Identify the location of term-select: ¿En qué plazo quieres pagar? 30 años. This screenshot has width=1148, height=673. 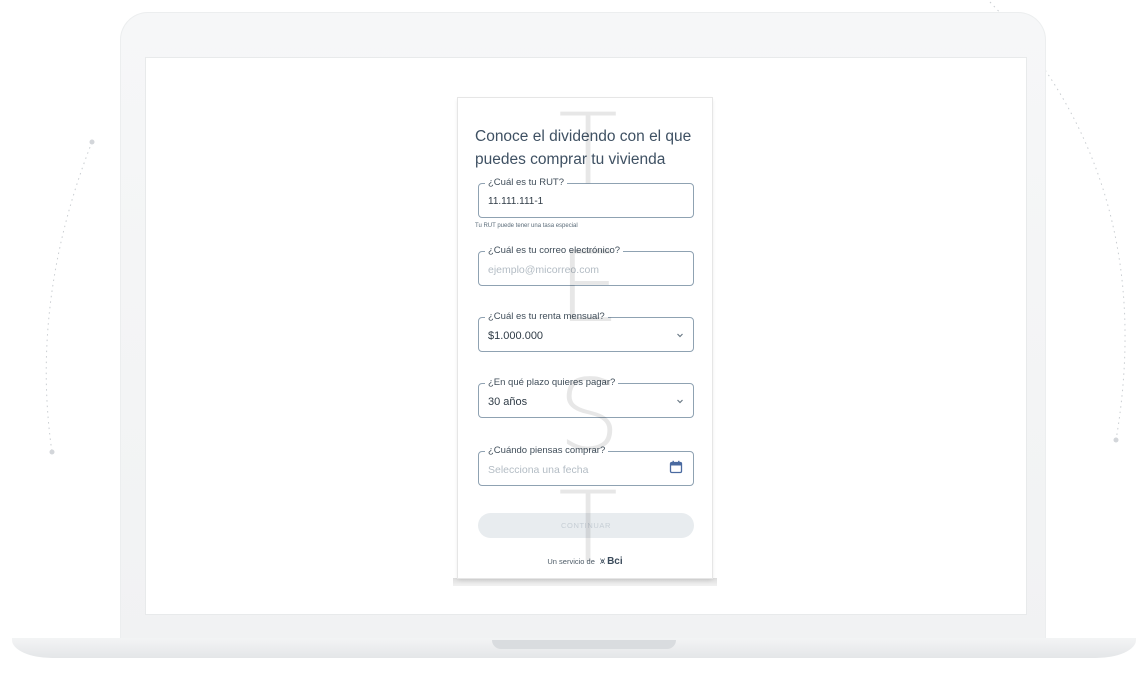
(586, 397).